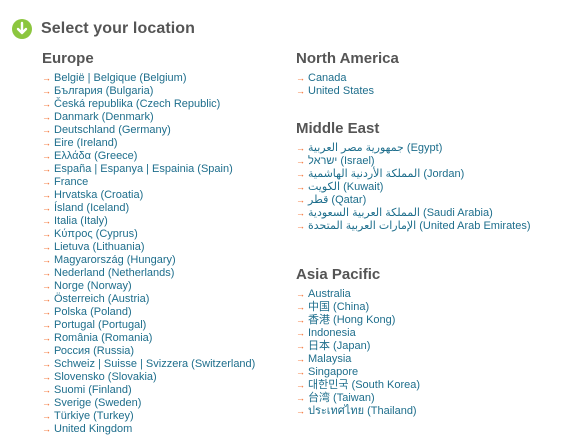 The width and height of the screenshot is (563, 447). I want to click on country-list-item: → România (Romania), so click(148, 338).